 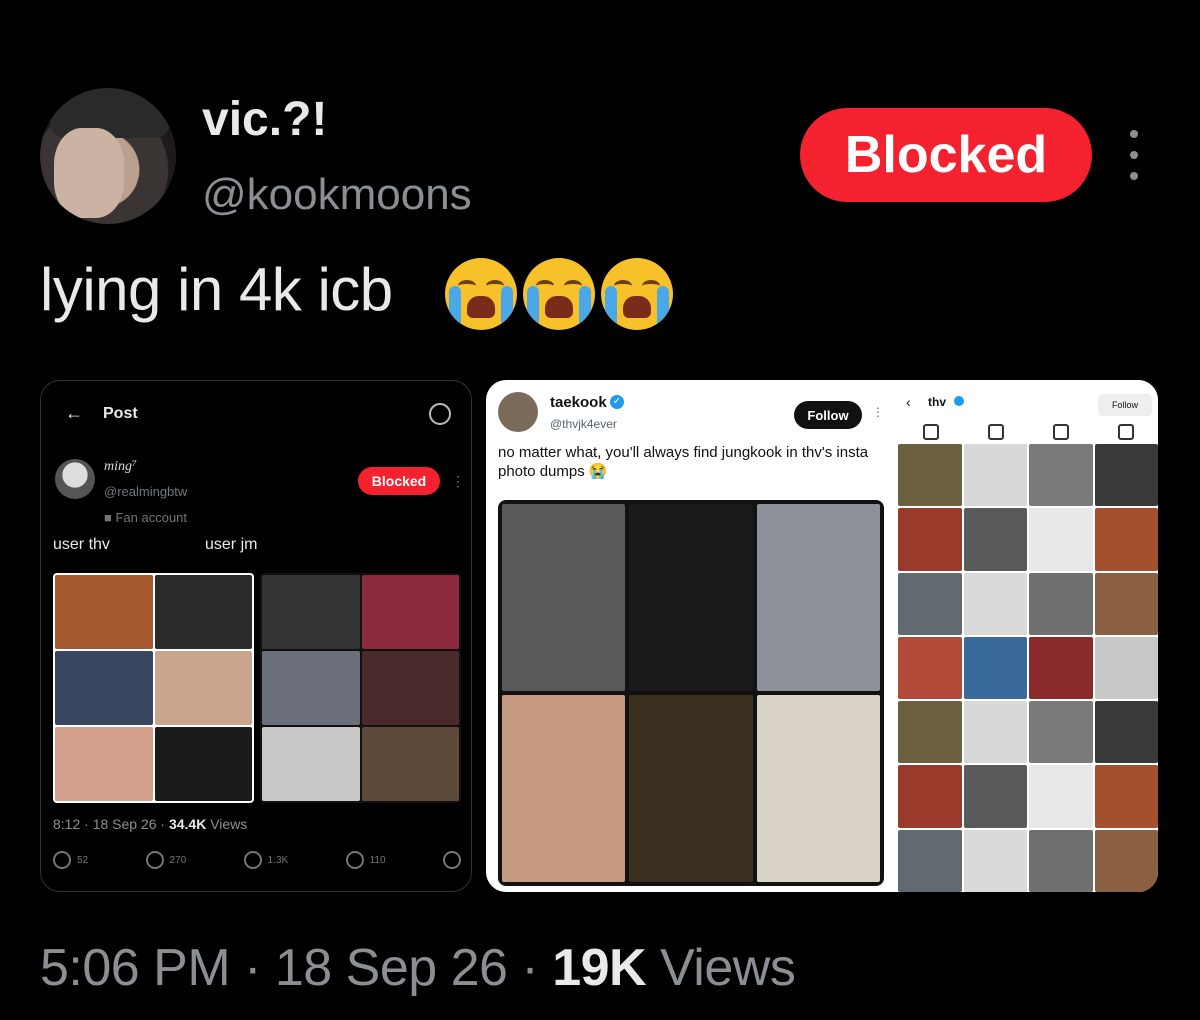 What do you see at coordinates (337, 195) in the screenshot?
I see `author-handle: @kookmoons` at bounding box center [337, 195].